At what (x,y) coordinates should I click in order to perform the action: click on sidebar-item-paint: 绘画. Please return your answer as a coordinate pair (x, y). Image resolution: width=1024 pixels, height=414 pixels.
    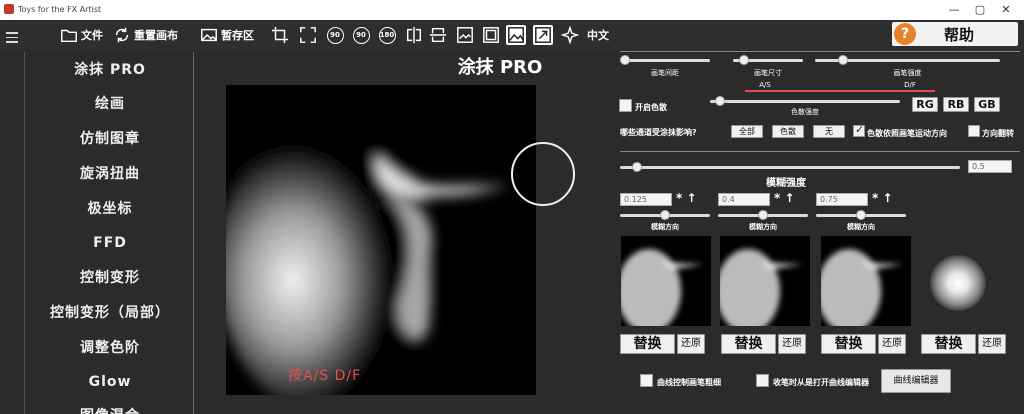
    Looking at the image, I should click on (109, 104).